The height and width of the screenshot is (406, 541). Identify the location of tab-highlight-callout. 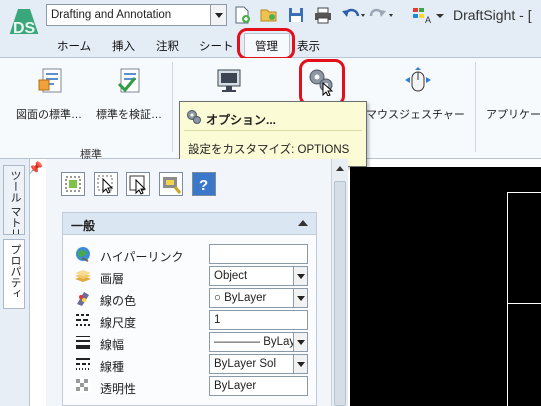
(266, 44).